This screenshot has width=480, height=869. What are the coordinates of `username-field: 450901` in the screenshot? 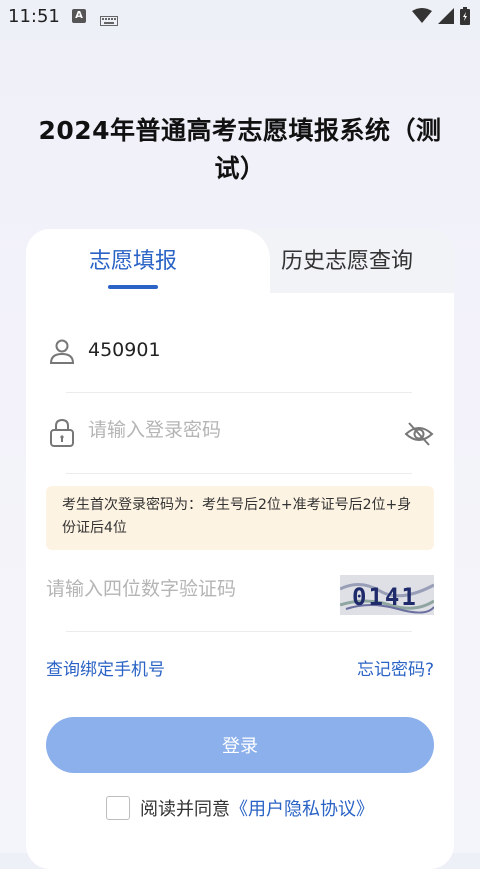 It's located at (124, 350).